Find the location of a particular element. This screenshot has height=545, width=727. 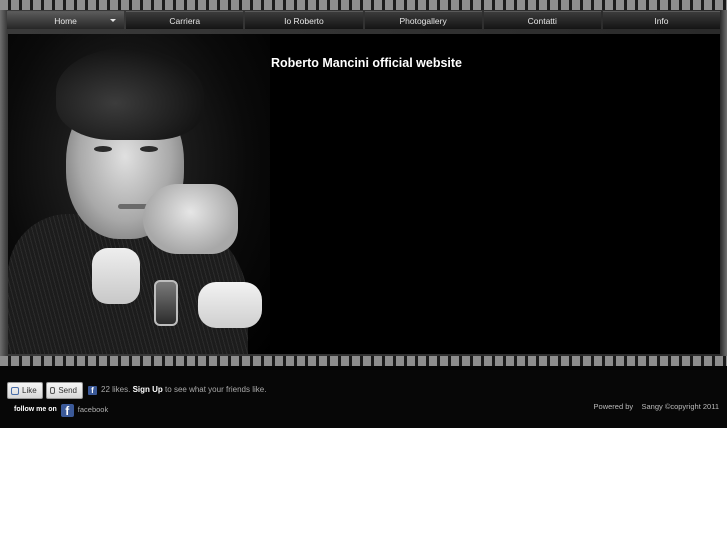

nav-item-home: Home is located at coordinates (66, 20).